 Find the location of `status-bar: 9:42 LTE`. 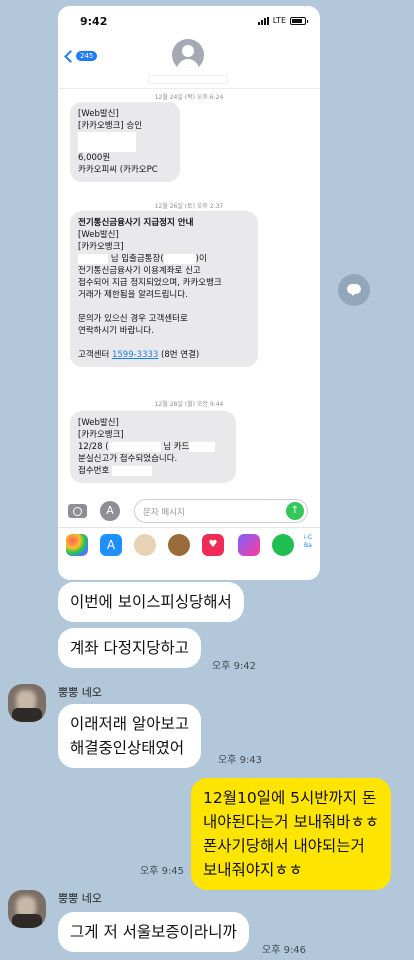

status-bar: 9:42 LTE is located at coordinates (189, 20).